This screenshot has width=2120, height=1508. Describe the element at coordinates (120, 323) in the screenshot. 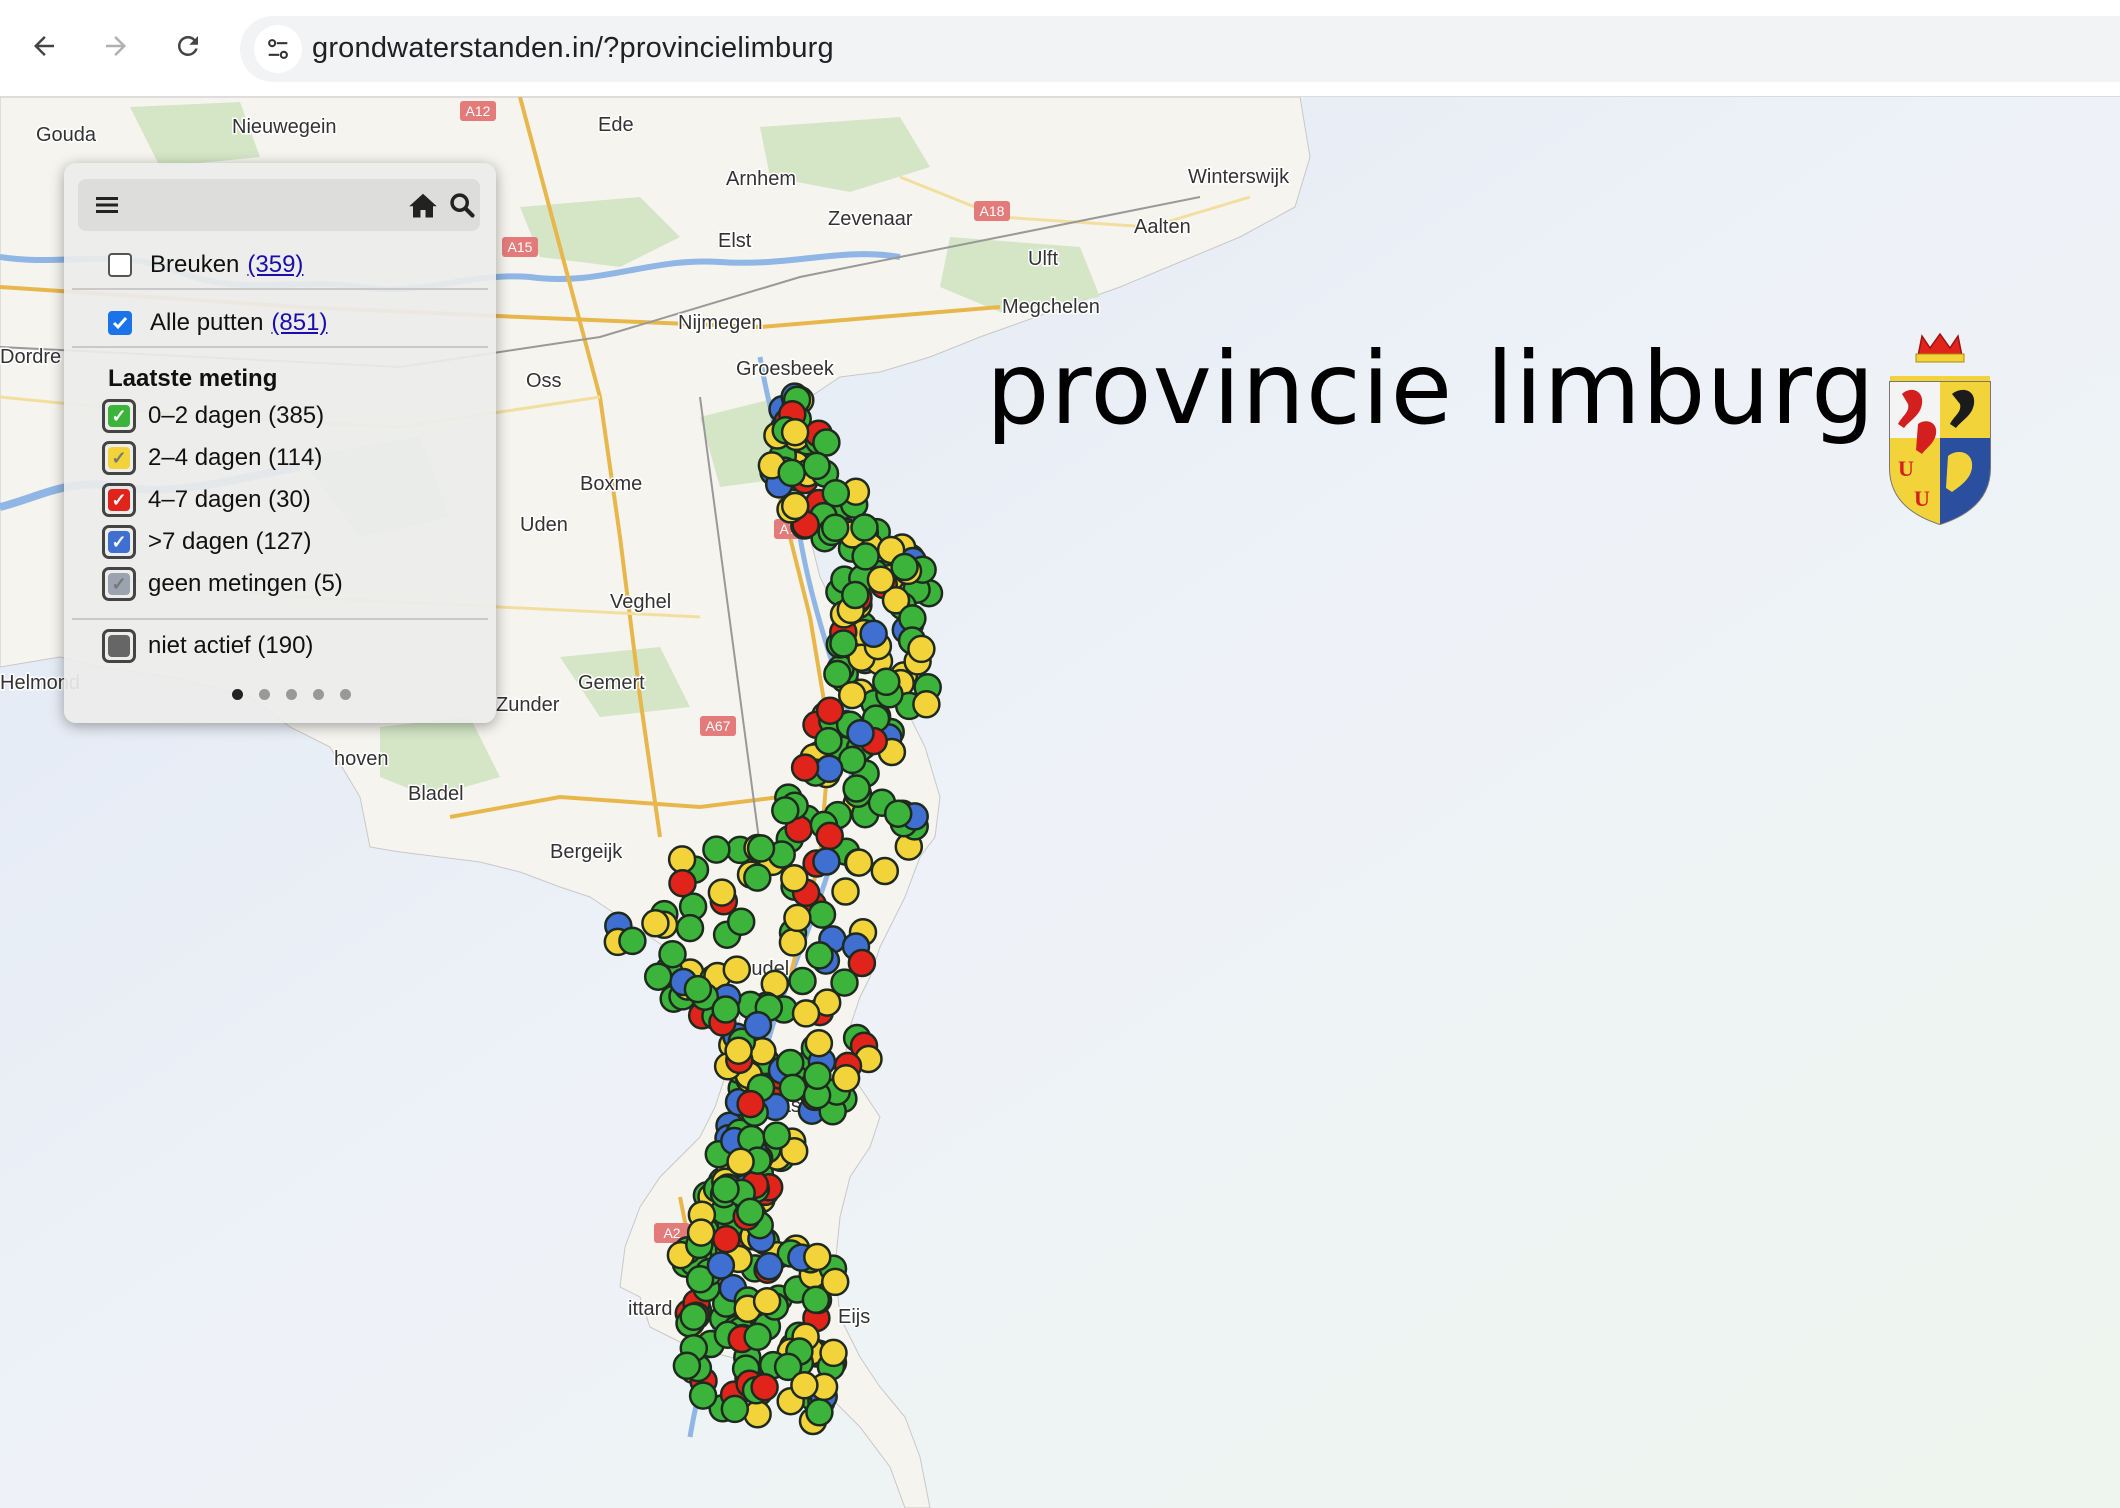

I see `alle-putten-checkbox` at that location.